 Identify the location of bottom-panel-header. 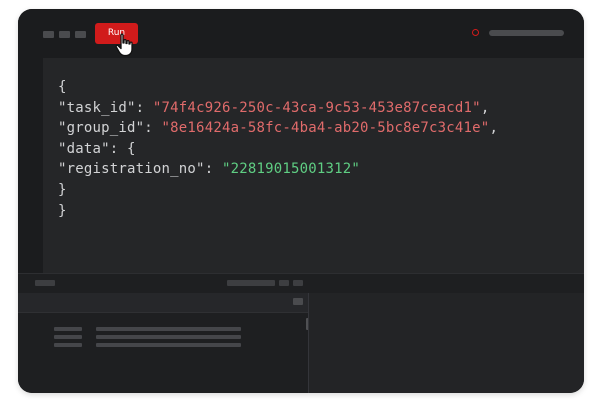
(301, 283).